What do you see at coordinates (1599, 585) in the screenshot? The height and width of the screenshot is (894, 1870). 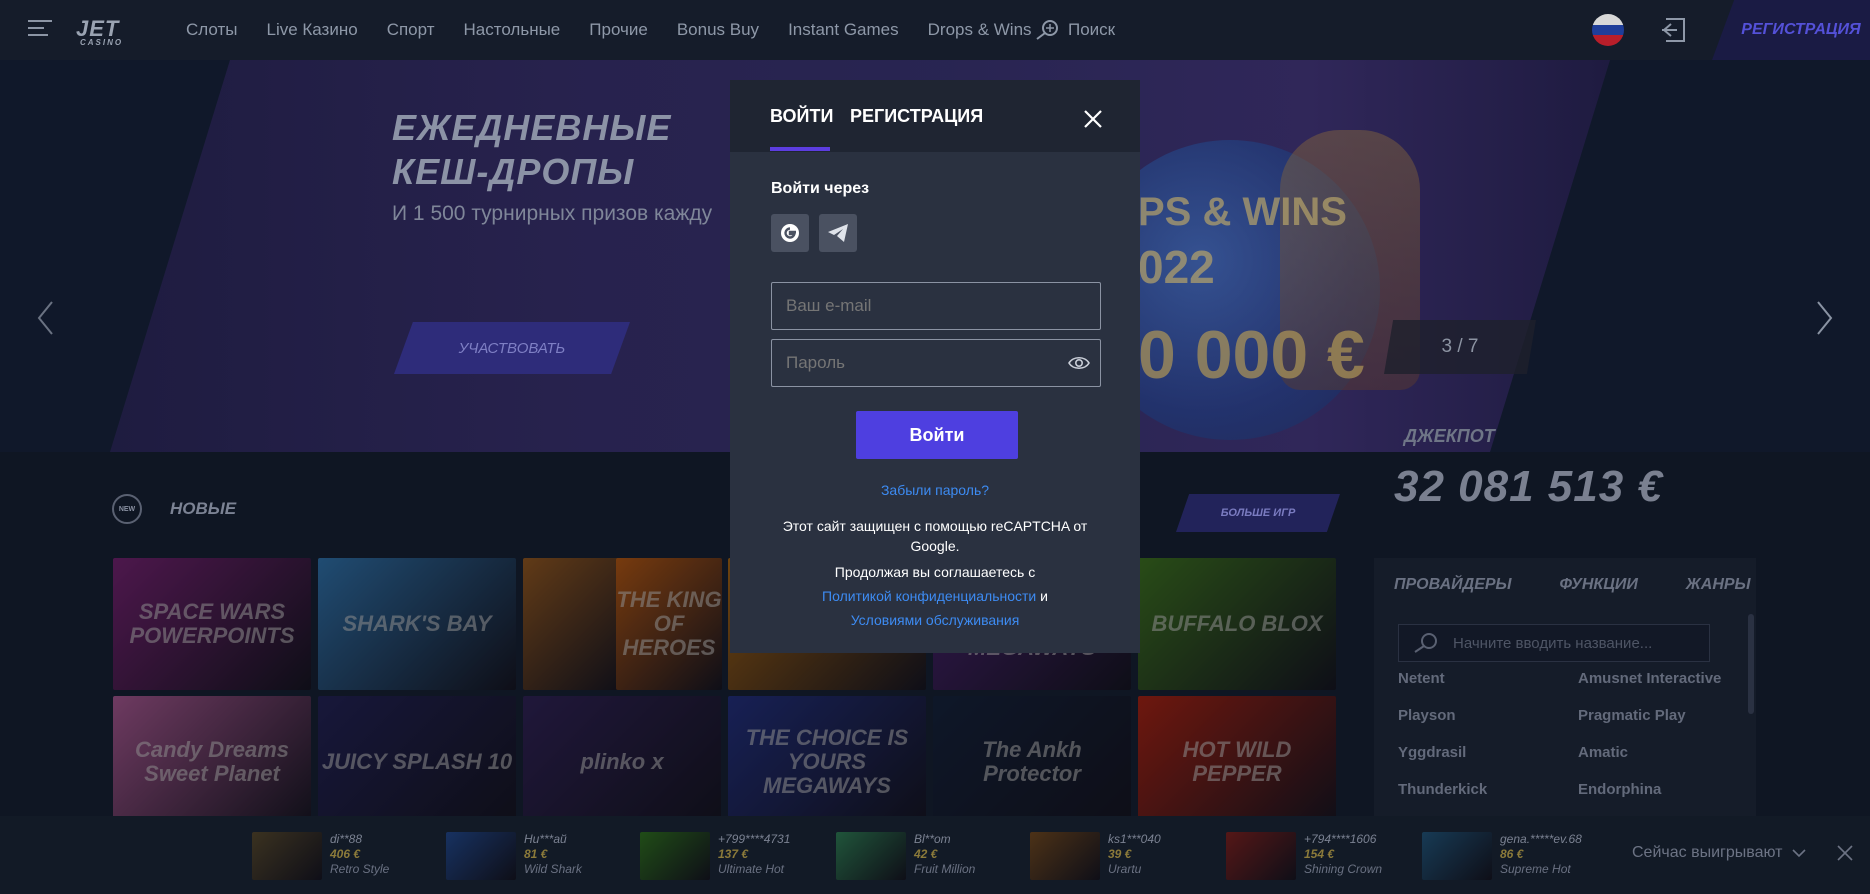 I see `provider-tab: ФУНКЦИИ` at bounding box center [1599, 585].